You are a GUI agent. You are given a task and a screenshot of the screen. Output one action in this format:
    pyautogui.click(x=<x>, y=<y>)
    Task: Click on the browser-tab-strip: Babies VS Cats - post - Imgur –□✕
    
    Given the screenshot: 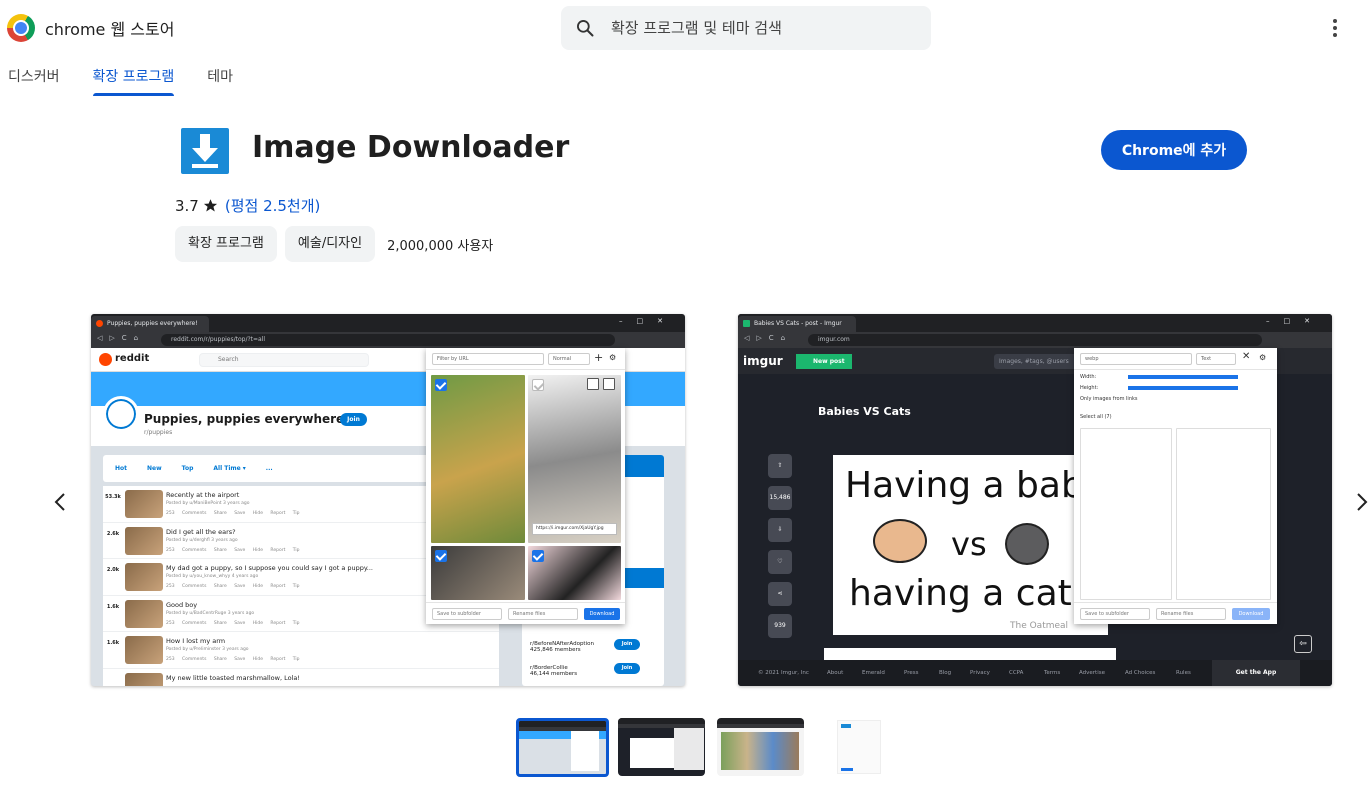 What is the action you would take?
    pyautogui.click(x=1035, y=323)
    